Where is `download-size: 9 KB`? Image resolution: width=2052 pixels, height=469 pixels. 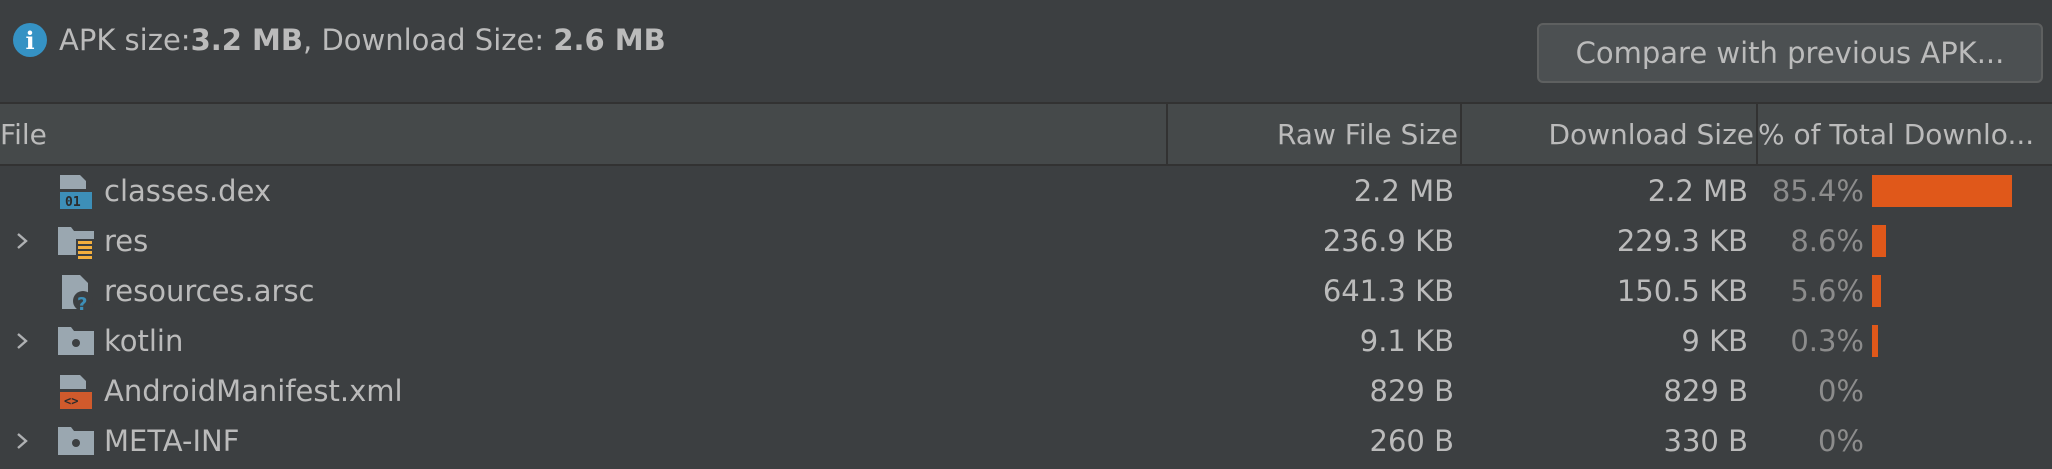
download-size: 9 KB is located at coordinates (1714, 341).